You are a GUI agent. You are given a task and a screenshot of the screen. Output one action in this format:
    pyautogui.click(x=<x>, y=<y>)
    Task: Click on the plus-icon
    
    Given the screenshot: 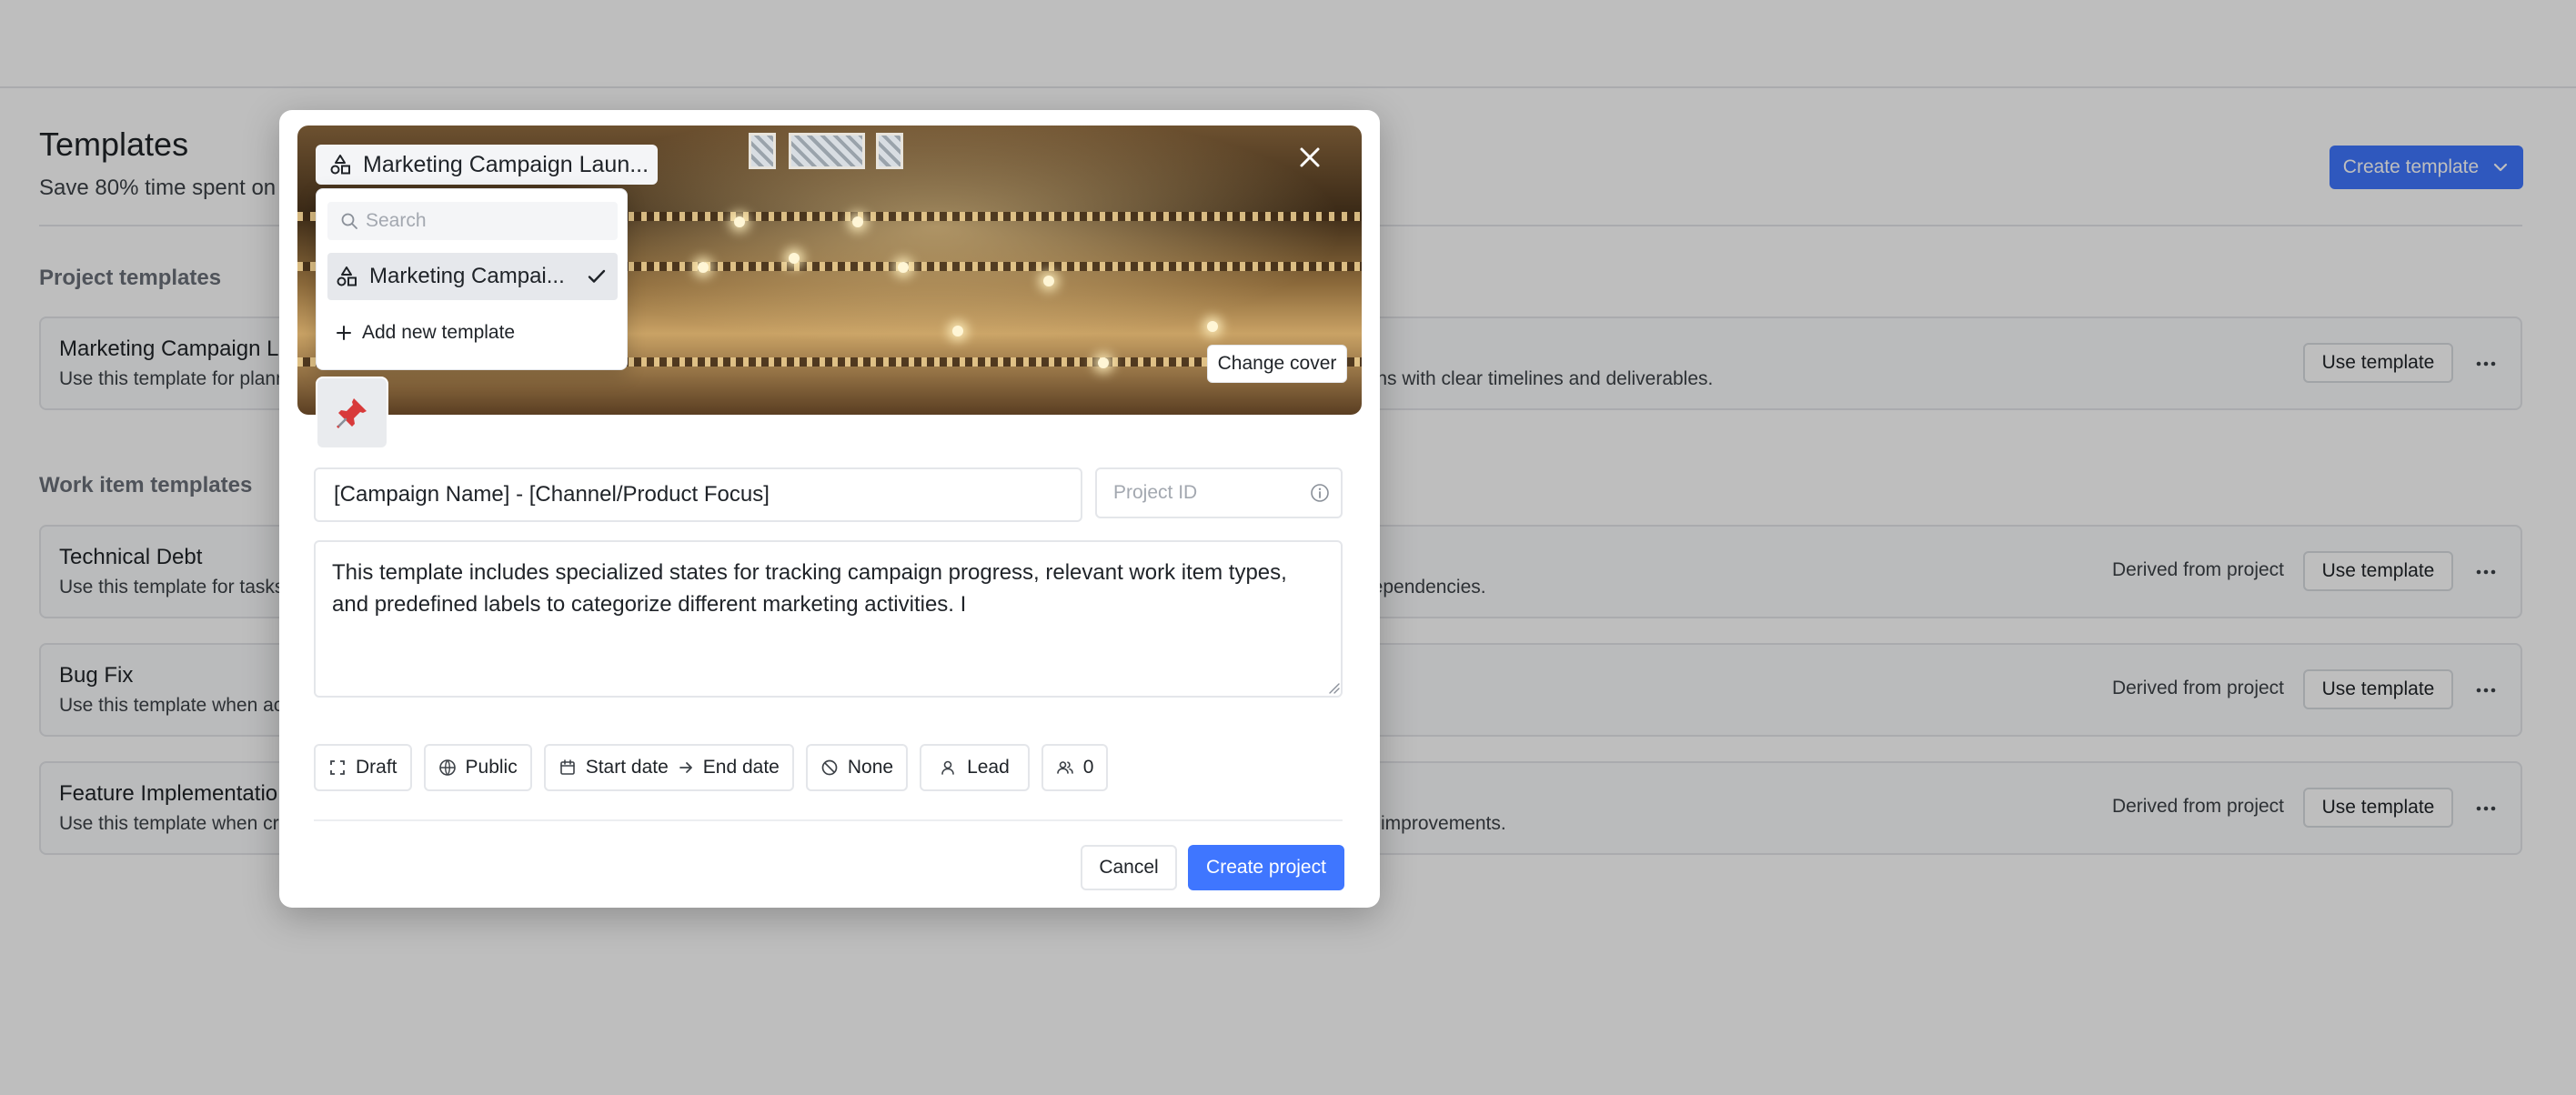 What is the action you would take?
    pyautogui.click(x=344, y=333)
    